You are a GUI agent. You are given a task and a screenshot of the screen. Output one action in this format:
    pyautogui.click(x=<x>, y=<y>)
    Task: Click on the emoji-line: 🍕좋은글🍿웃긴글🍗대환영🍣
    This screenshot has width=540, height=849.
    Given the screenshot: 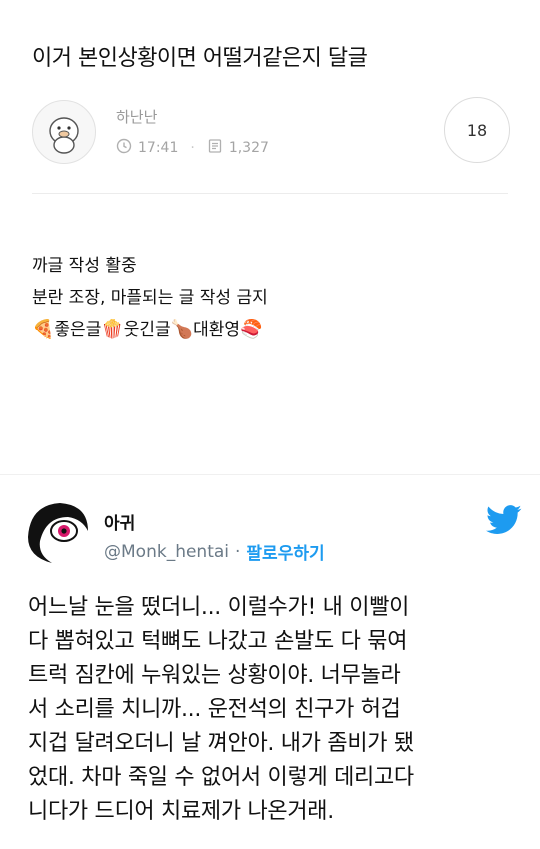 What is the action you would take?
    pyautogui.click(x=150, y=330)
    